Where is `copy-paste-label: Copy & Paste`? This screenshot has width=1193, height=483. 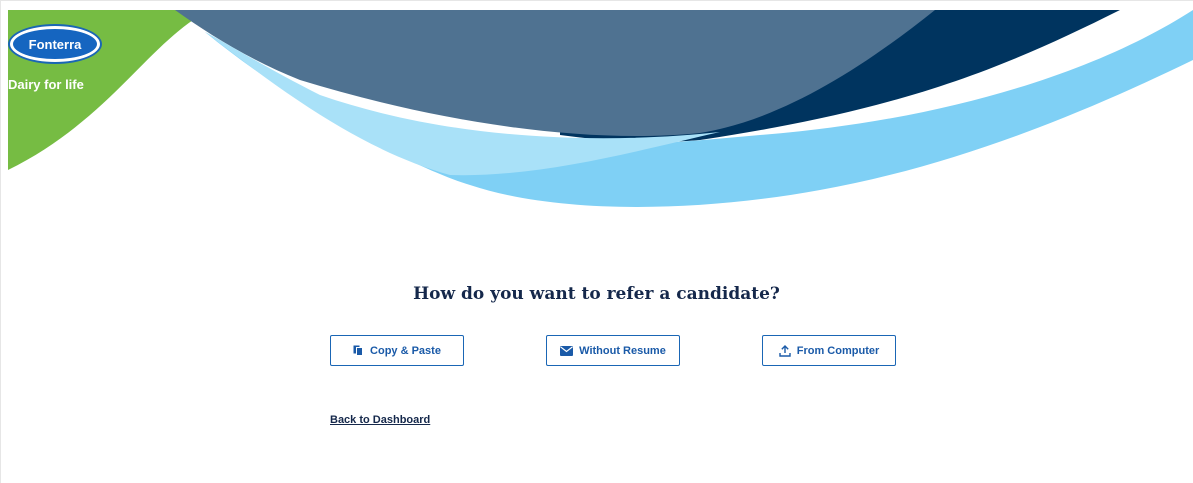
copy-paste-label: Copy & Paste is located at coordinates (405, 350).